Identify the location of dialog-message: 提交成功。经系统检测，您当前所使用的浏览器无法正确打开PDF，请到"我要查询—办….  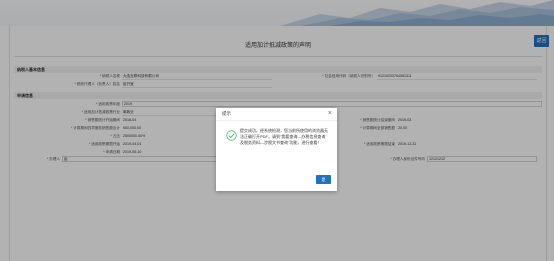
(284, 136).